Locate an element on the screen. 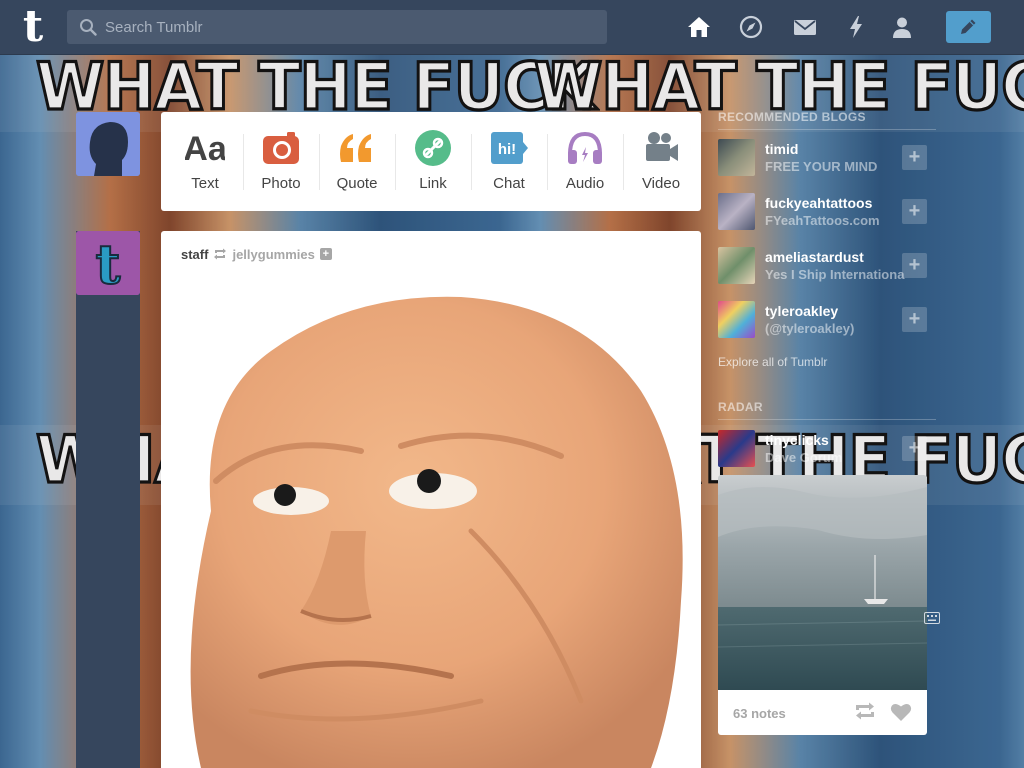 This screenshot has width=1024, height=768. chat-icon: hi! is located at coordinates (509, 148).